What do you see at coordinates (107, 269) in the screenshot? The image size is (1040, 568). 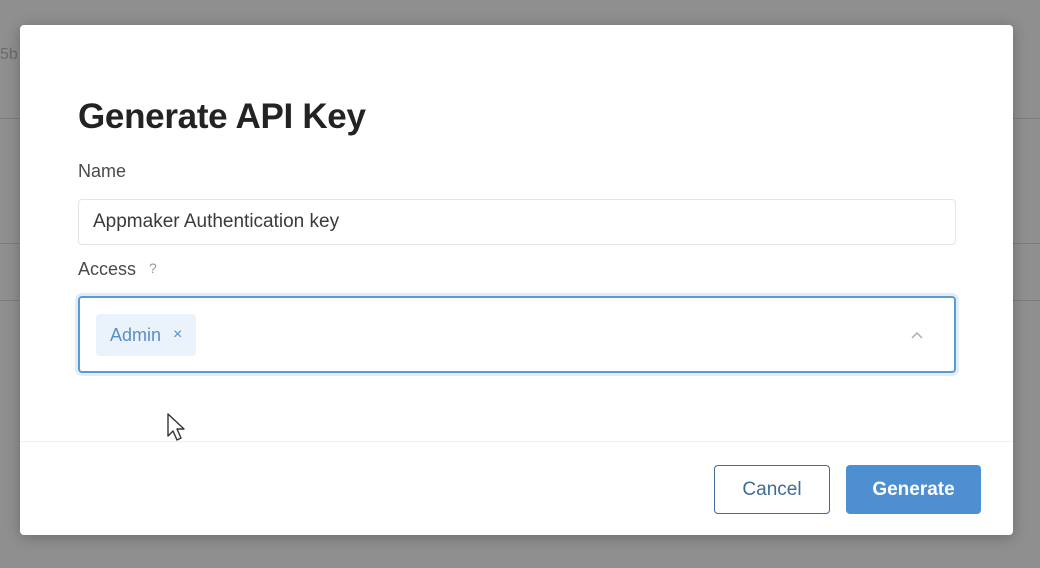 I see `access-label: Access` at bounding box center [107, 269].